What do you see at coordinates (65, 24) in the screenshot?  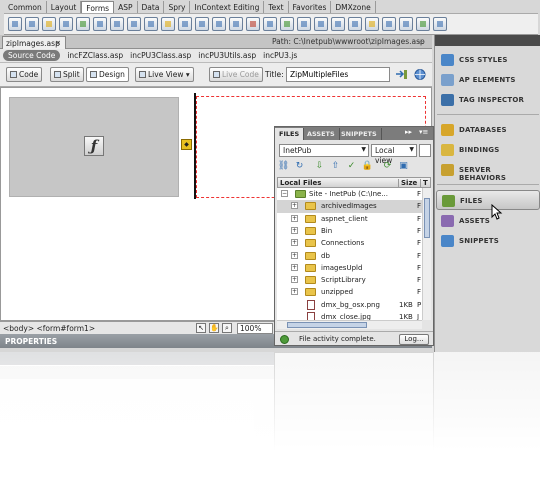 I see `textarea-icon` at bounding box center [65, 24].